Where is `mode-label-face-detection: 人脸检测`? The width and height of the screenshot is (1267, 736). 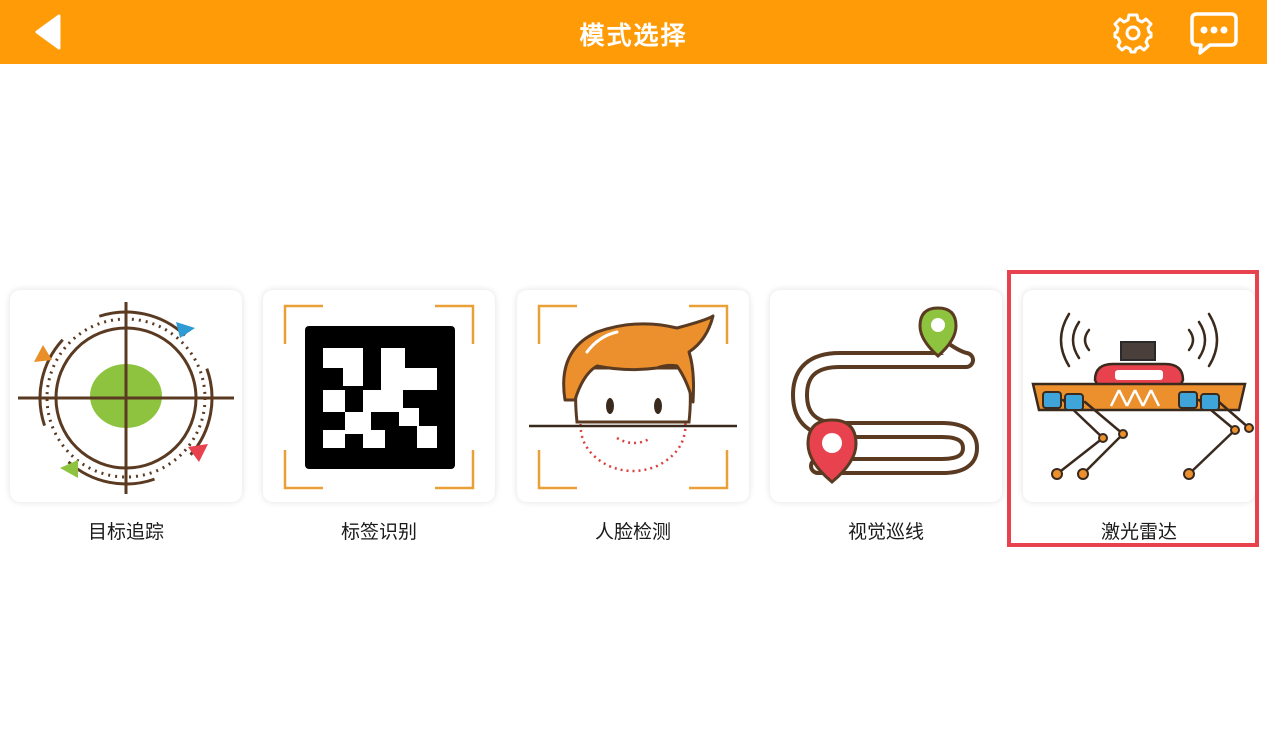 mode-label-face-detection: 人脸检测 is located at coordinates (632, 532).